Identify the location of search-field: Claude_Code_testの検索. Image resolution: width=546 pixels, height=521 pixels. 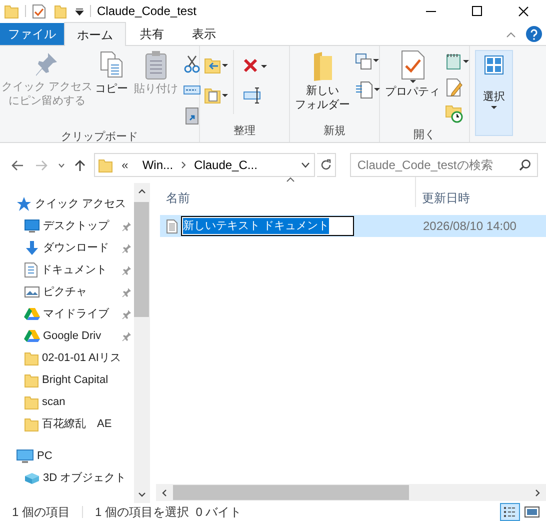
(444, 165).